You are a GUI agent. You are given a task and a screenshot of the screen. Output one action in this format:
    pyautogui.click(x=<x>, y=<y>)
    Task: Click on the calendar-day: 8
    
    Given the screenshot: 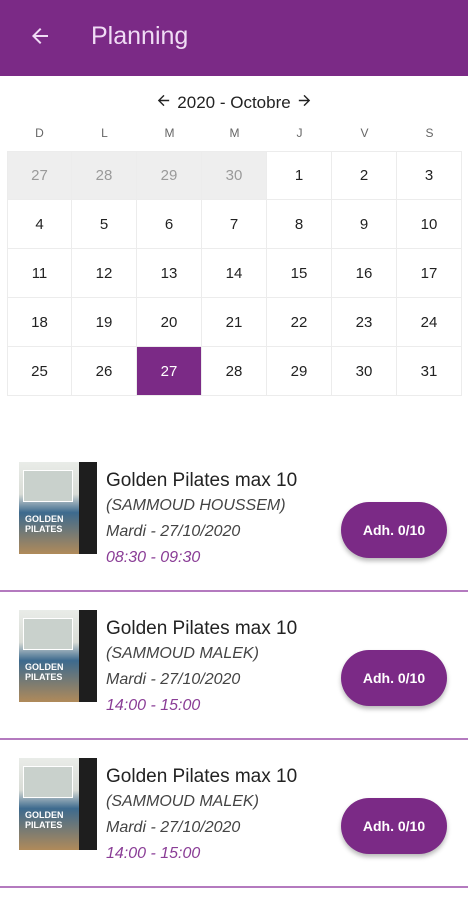 What is the action you would take?
    pyautogui.click(x=299, y=224)
    